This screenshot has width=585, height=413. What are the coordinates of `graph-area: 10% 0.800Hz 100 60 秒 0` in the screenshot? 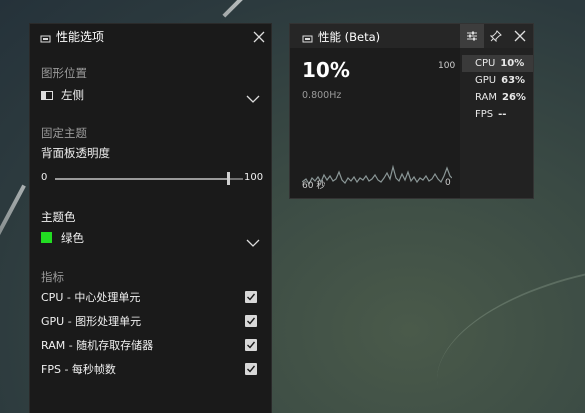 It's located at (375, 123).